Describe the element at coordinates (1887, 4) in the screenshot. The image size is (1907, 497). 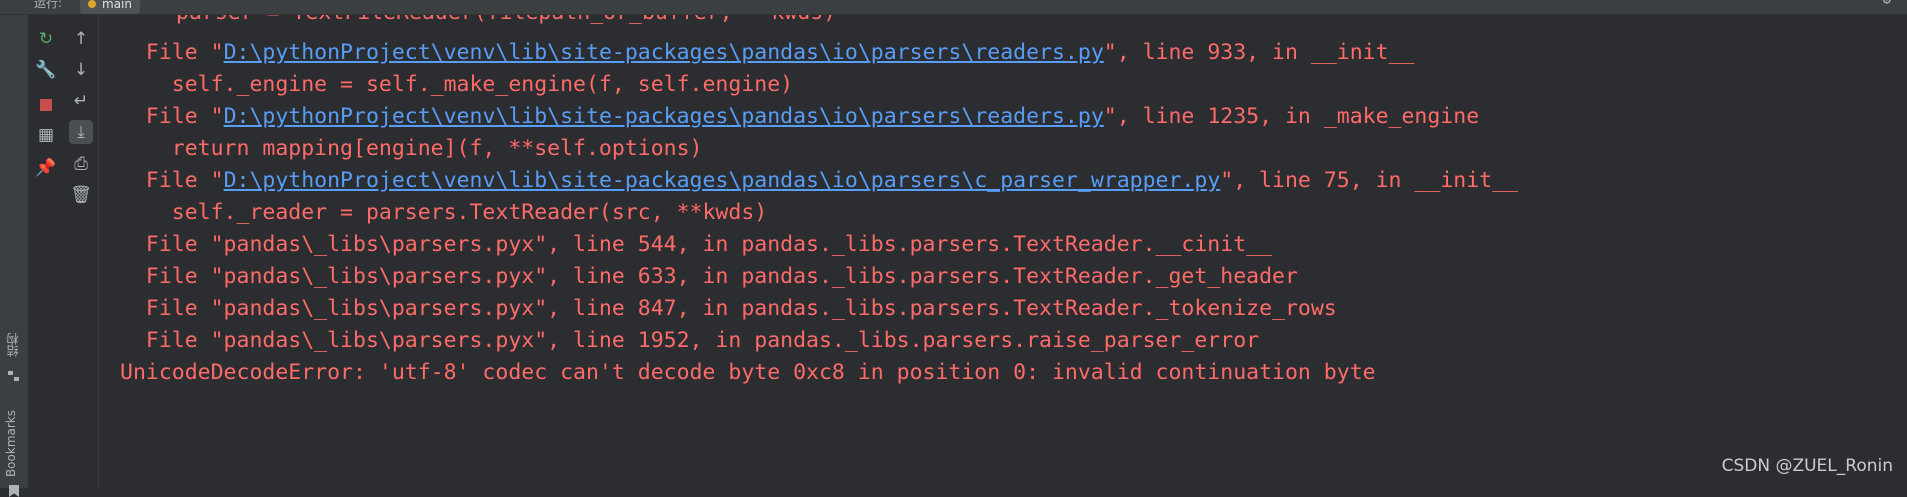
I see `gear-icon: ⚙` at that location.